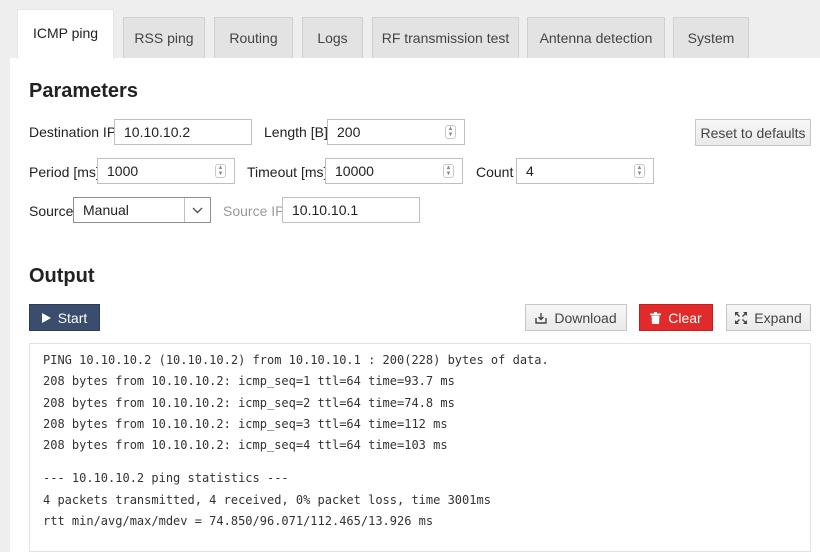 This screenshot has height=552, width=820. Describe the element at coordinates (685, 317) in the screenshot. I see `clear-button-label: Clear` at that location.